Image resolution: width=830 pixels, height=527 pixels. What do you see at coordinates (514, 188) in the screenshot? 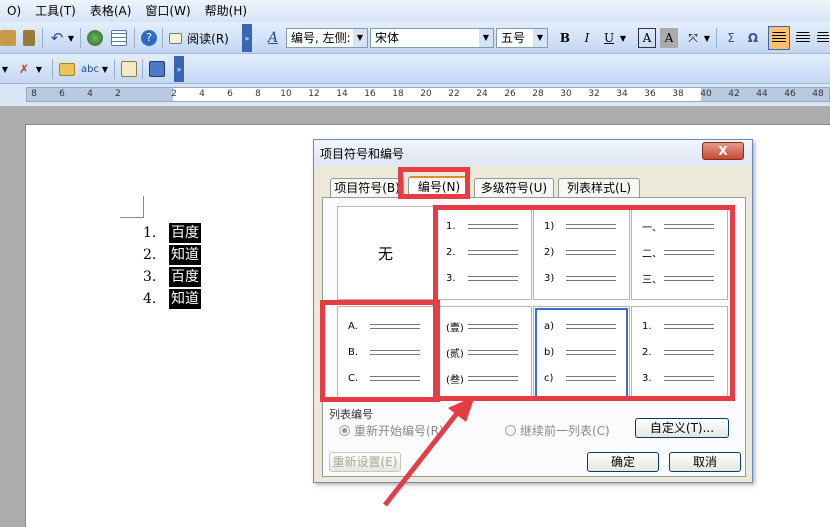
I see `tab-outline-numbered: 多级符号(U)` at bounding box center [514, 188].